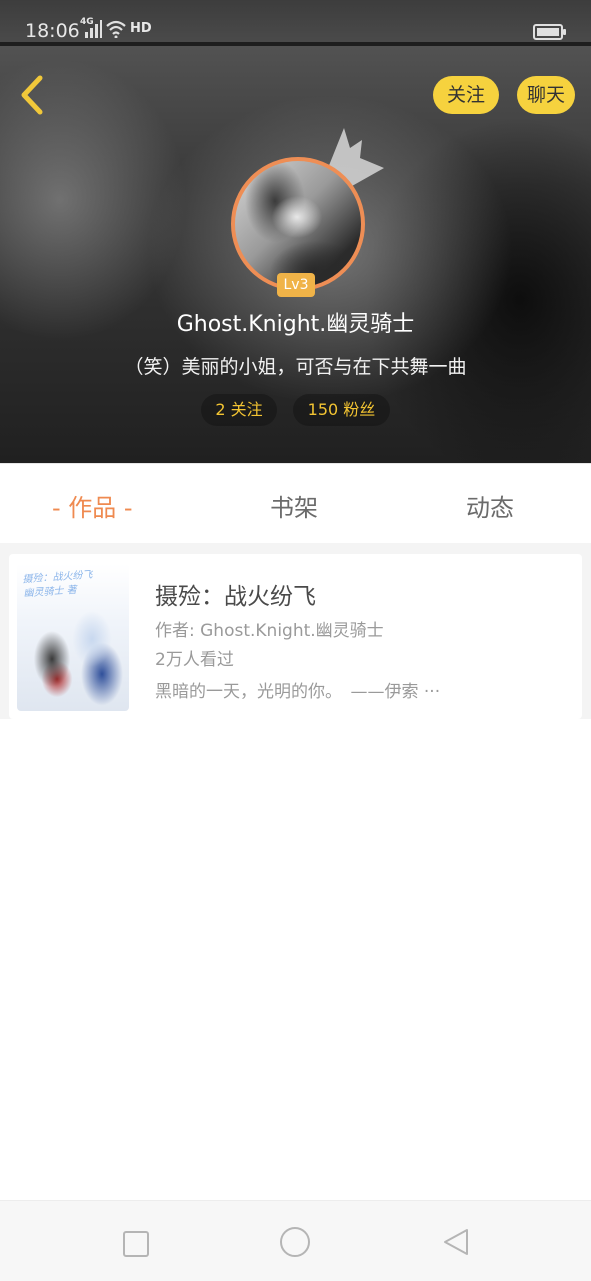 The image size is (591, 1281). I want to click on hd-indicator: HD, so click(141, 28).